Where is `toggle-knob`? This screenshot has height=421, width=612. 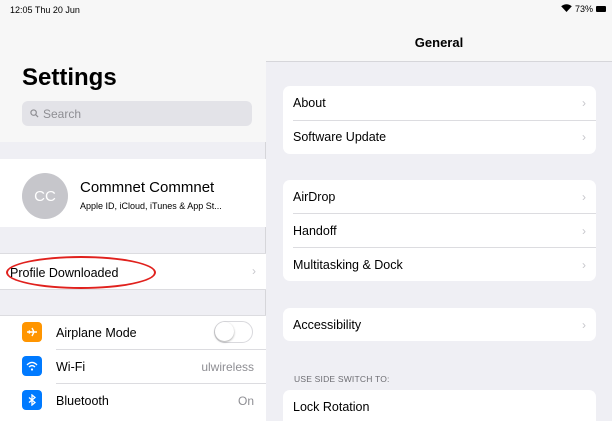
toggle-knob is located at coordinates (224, 331).